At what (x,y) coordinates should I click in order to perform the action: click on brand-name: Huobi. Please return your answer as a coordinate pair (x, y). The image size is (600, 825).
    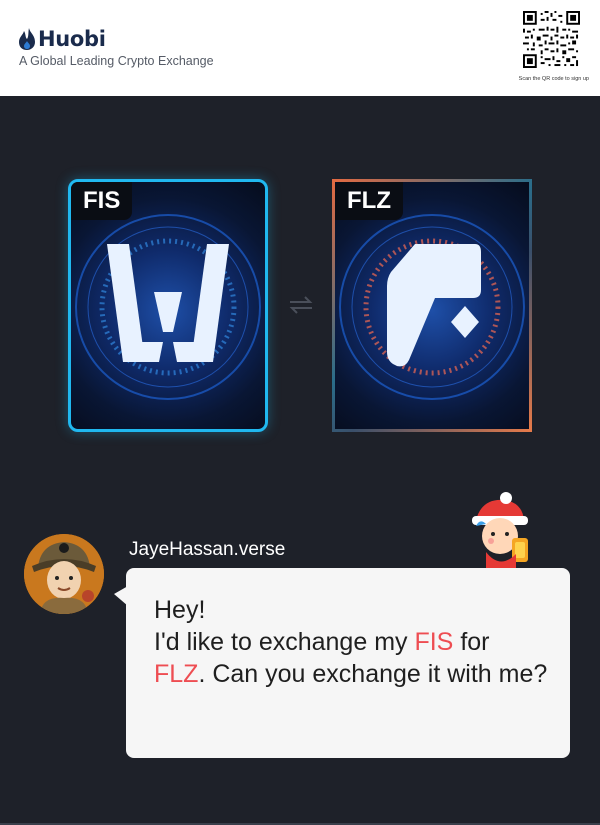
    Looking at the image, I should click on (72, 39).